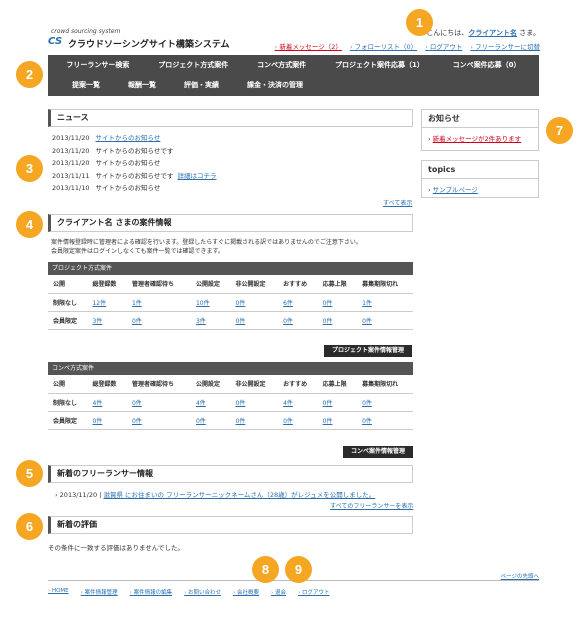  Describe the element at coordinates (265, 569) in the screenshot. I see `callout-badge-8: 8` at that location.